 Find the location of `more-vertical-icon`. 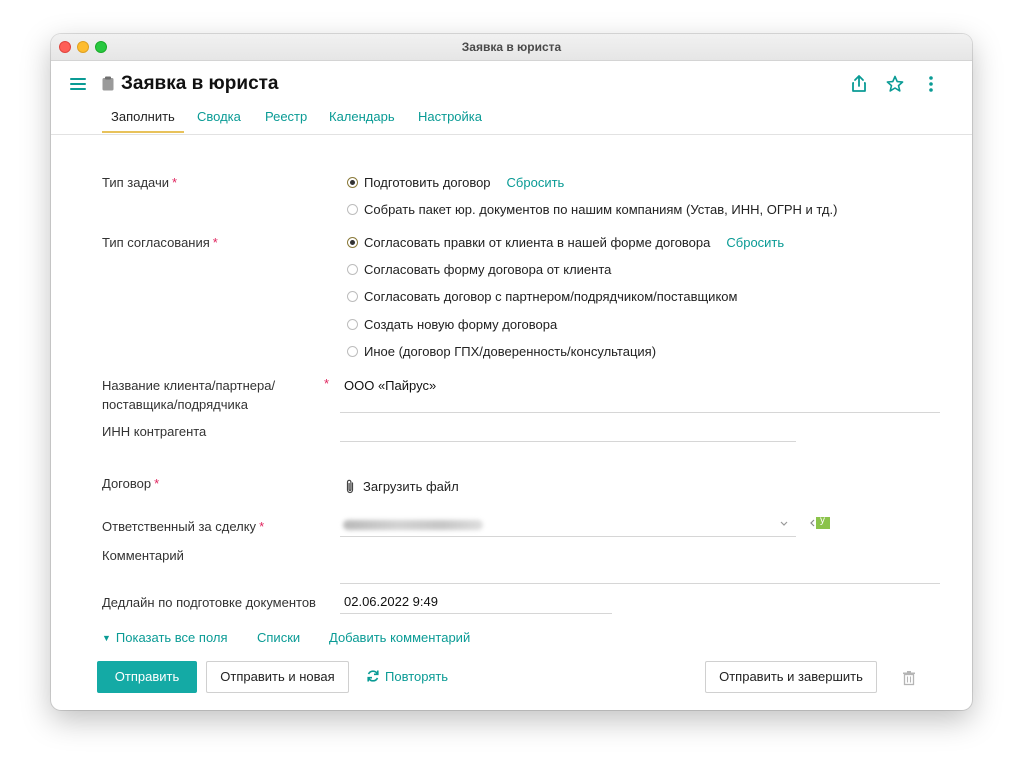

more-vertical-icon is located at coordinates (931, 84).